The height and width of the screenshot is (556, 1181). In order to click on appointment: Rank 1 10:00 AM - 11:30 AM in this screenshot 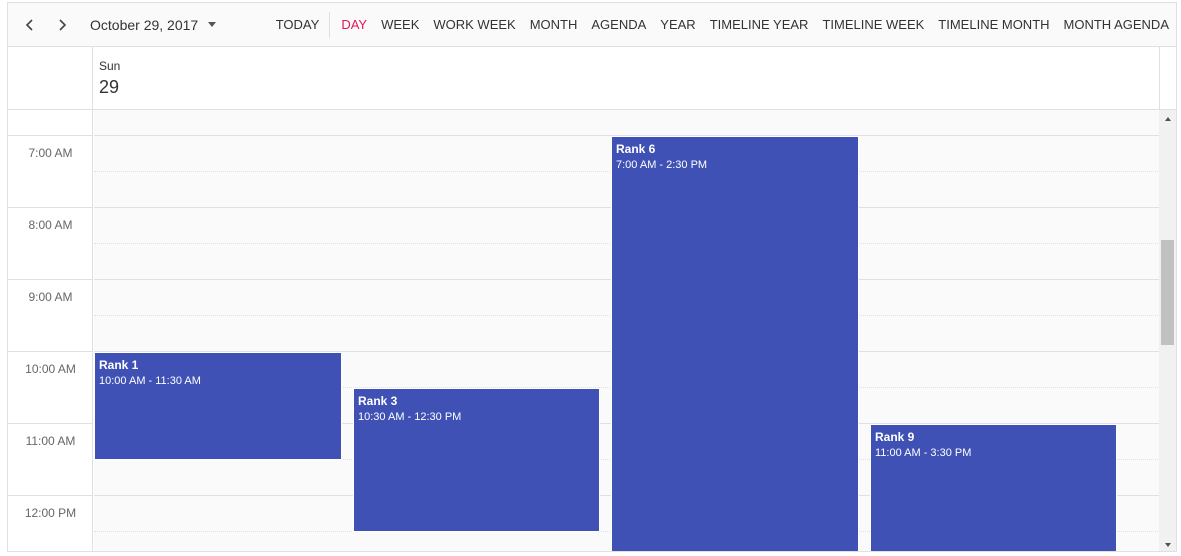, I will do `click(218, 406)`.